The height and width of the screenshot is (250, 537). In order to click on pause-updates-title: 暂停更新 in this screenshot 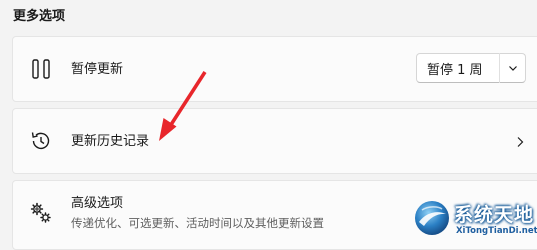, I will do `click(97, 69)`.